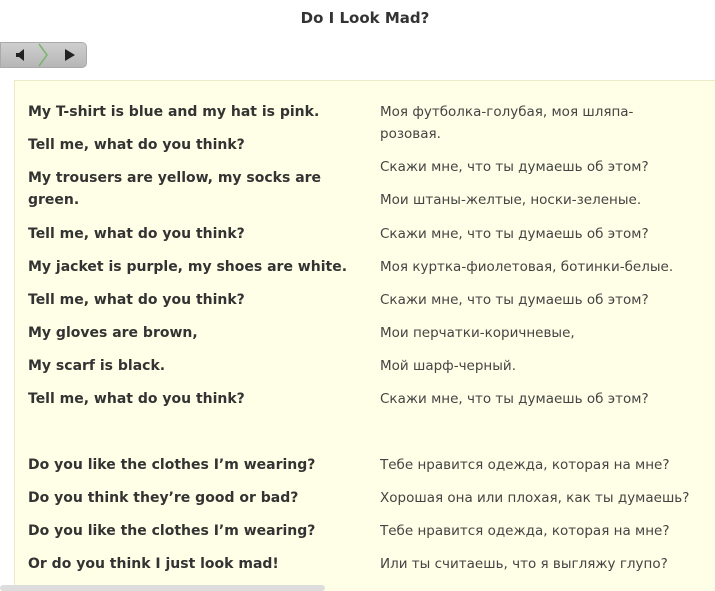 The height and width of the screenshot is (591, 715). I want to click on lyric-line-ru: Мои штаны-желтые, носки-зеленые., so click(511, 200).